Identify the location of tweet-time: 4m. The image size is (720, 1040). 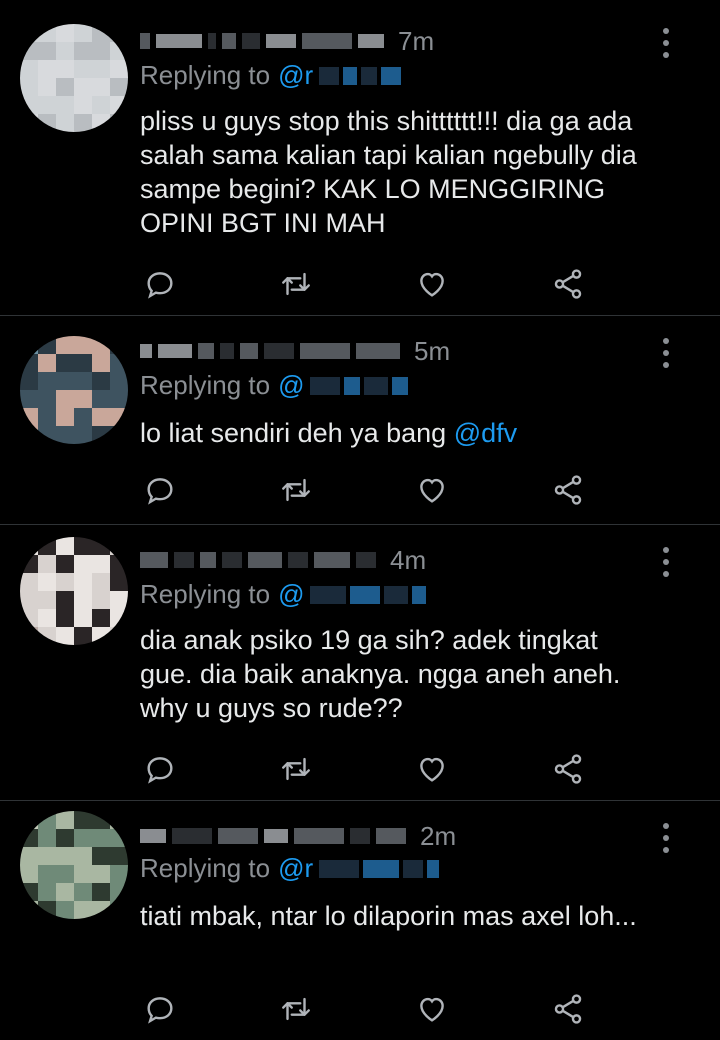
(408, 560).